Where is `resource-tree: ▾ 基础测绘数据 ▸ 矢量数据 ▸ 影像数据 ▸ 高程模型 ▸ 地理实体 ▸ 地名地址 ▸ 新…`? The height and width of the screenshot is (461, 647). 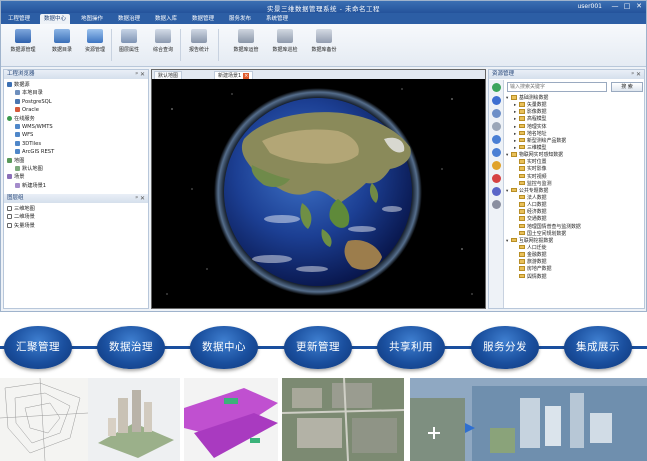
resource-tree: ▾ 基础测绘数据 ▸ 矢量数据 ▸ 影像数据 ▸ 高程模型 ▸ 地理实体 ▸ 地名地址 ▸ 新… is located at coordinates (575, 188).